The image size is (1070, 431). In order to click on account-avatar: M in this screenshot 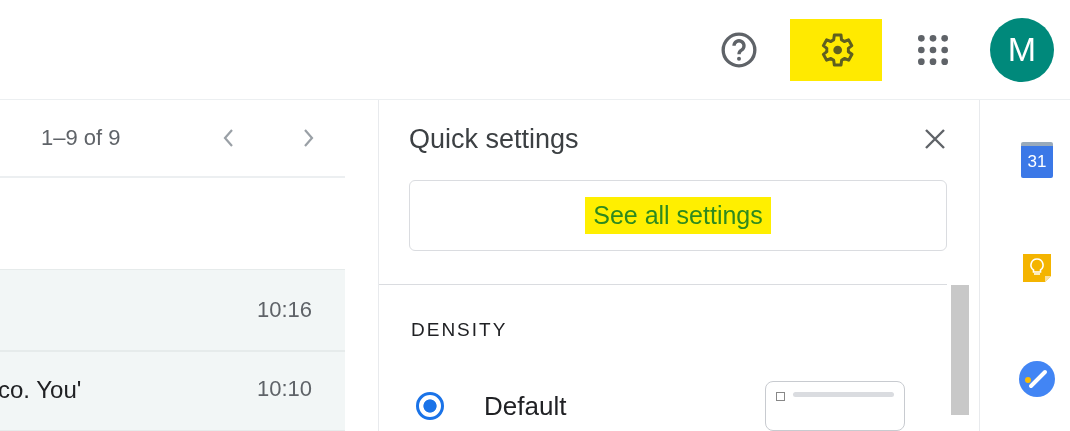, I will do `click(1022, 49)`.